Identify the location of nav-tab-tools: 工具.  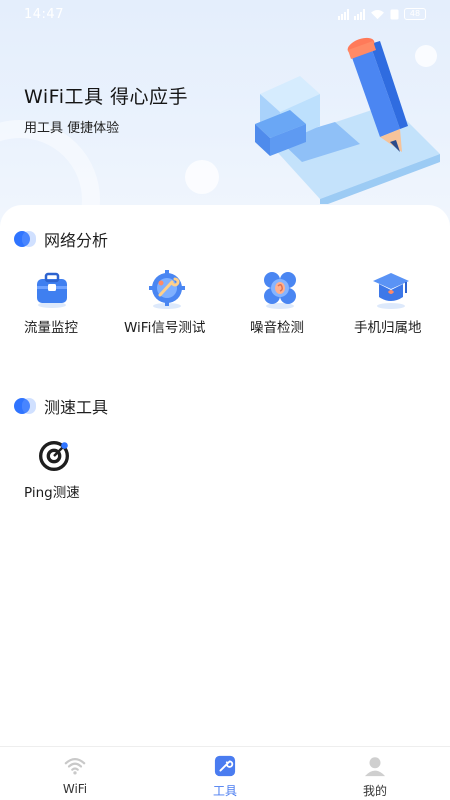
(225, 773).